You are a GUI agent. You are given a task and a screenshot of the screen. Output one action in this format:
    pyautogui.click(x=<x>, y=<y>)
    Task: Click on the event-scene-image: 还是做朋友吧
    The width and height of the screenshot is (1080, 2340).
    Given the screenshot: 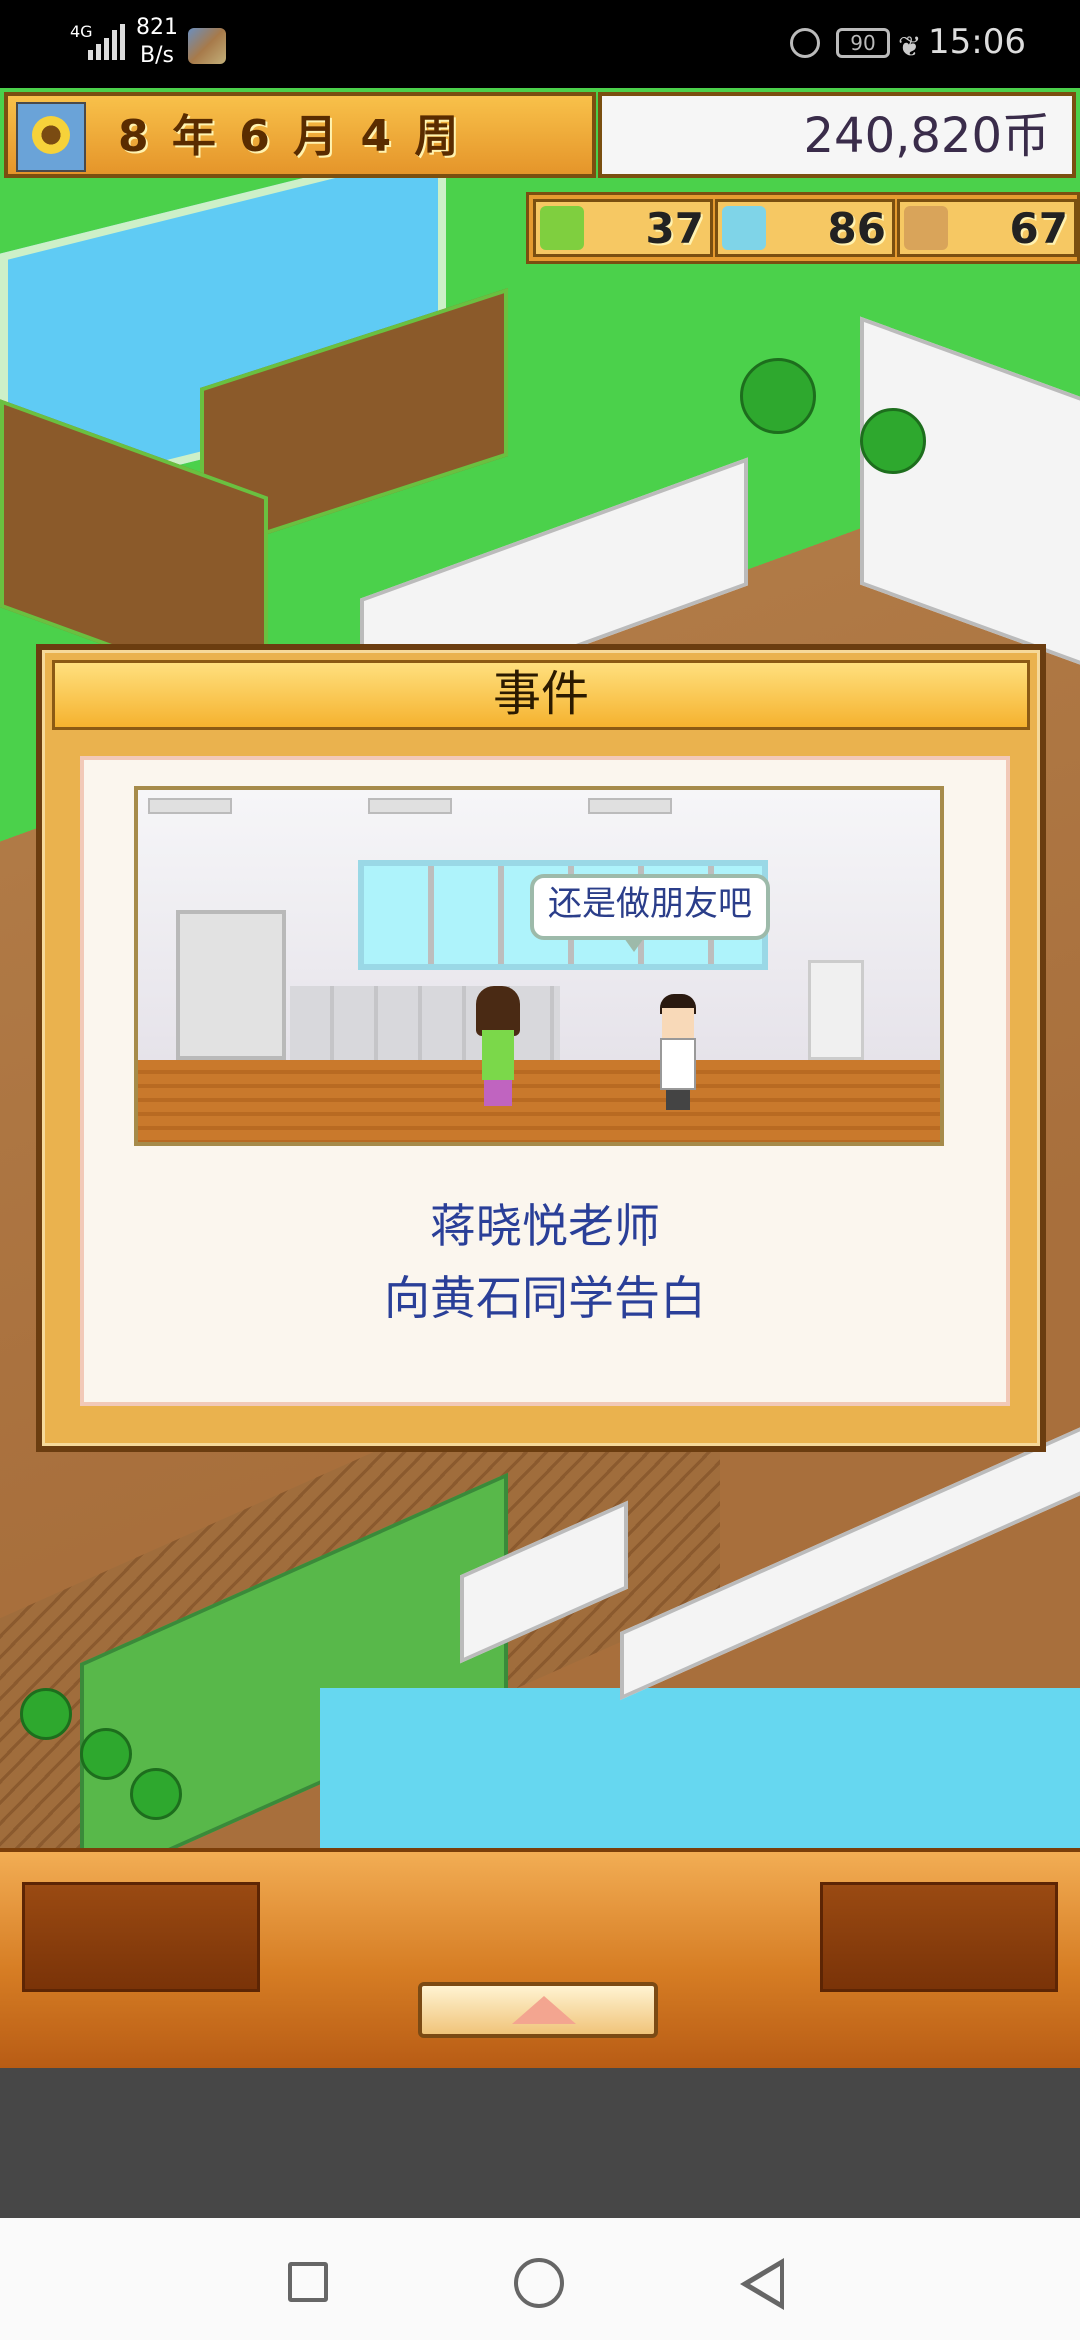 What is the action you would take?
    pyautogui.click(x=539, y=966)
    